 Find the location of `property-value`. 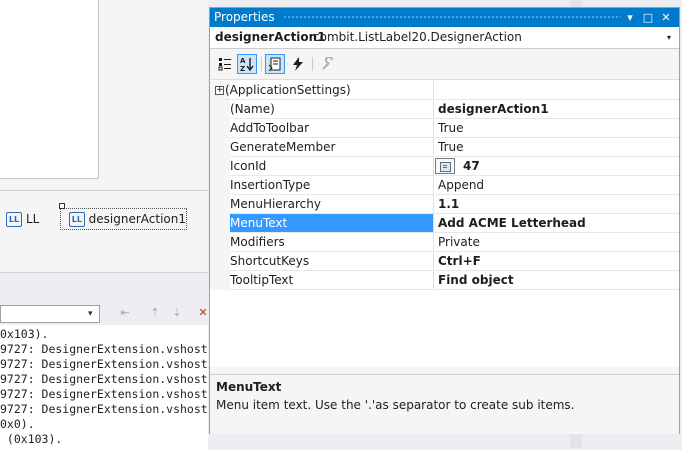

property-value is located at coordinates (557, 90).